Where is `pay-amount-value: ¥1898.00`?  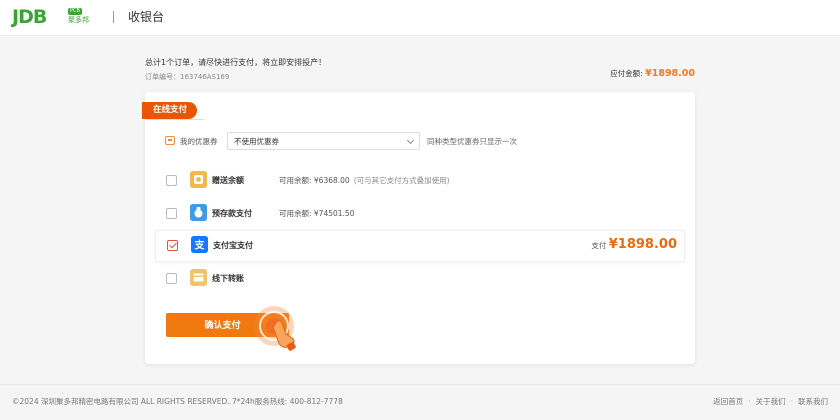 pay-amount-value: ¥1898.00 is located at coordinates (642, 244).